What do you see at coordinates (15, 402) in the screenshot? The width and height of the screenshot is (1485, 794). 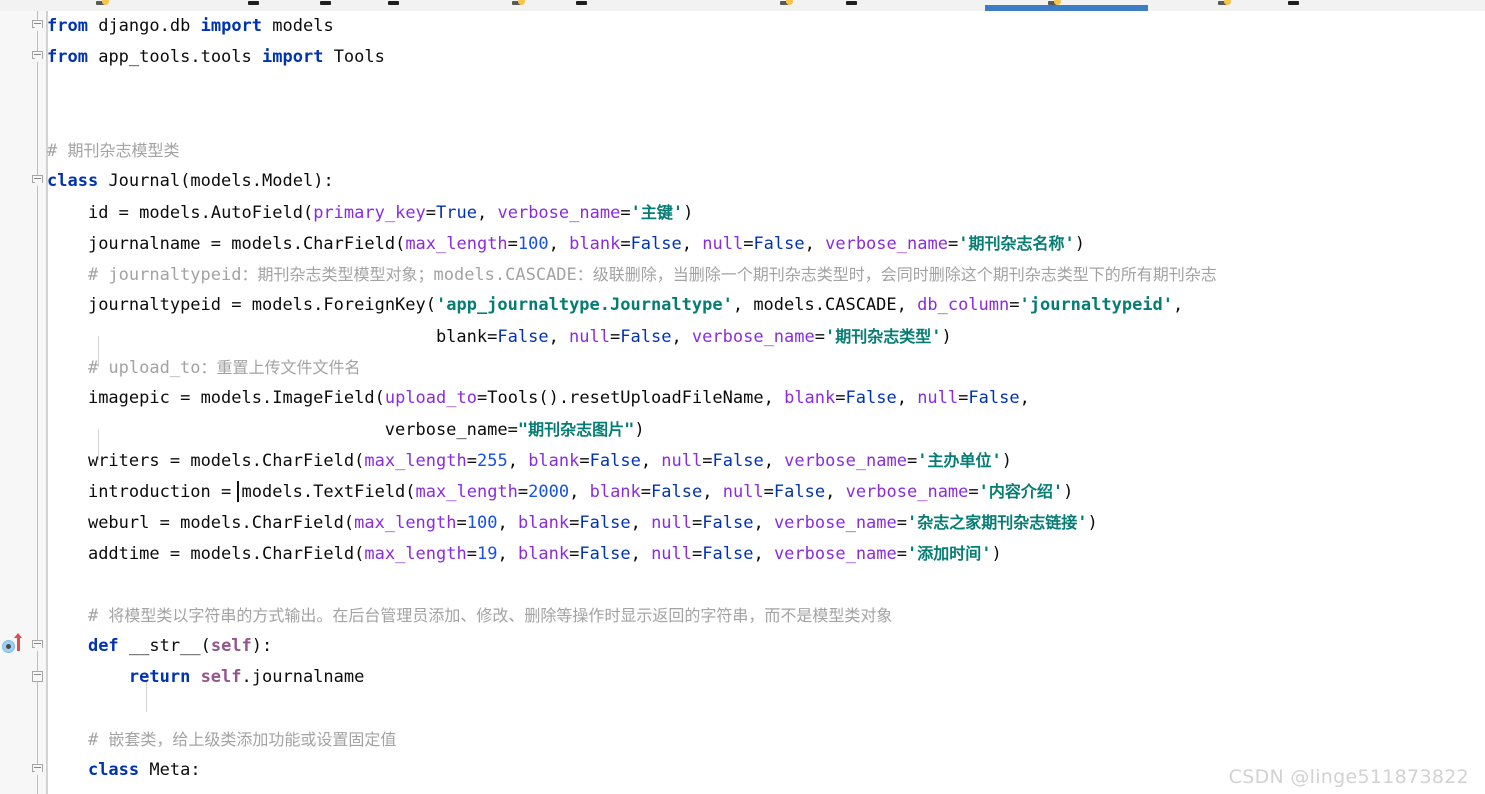 I see `editor-gutter` at bounding box center [15, 402].